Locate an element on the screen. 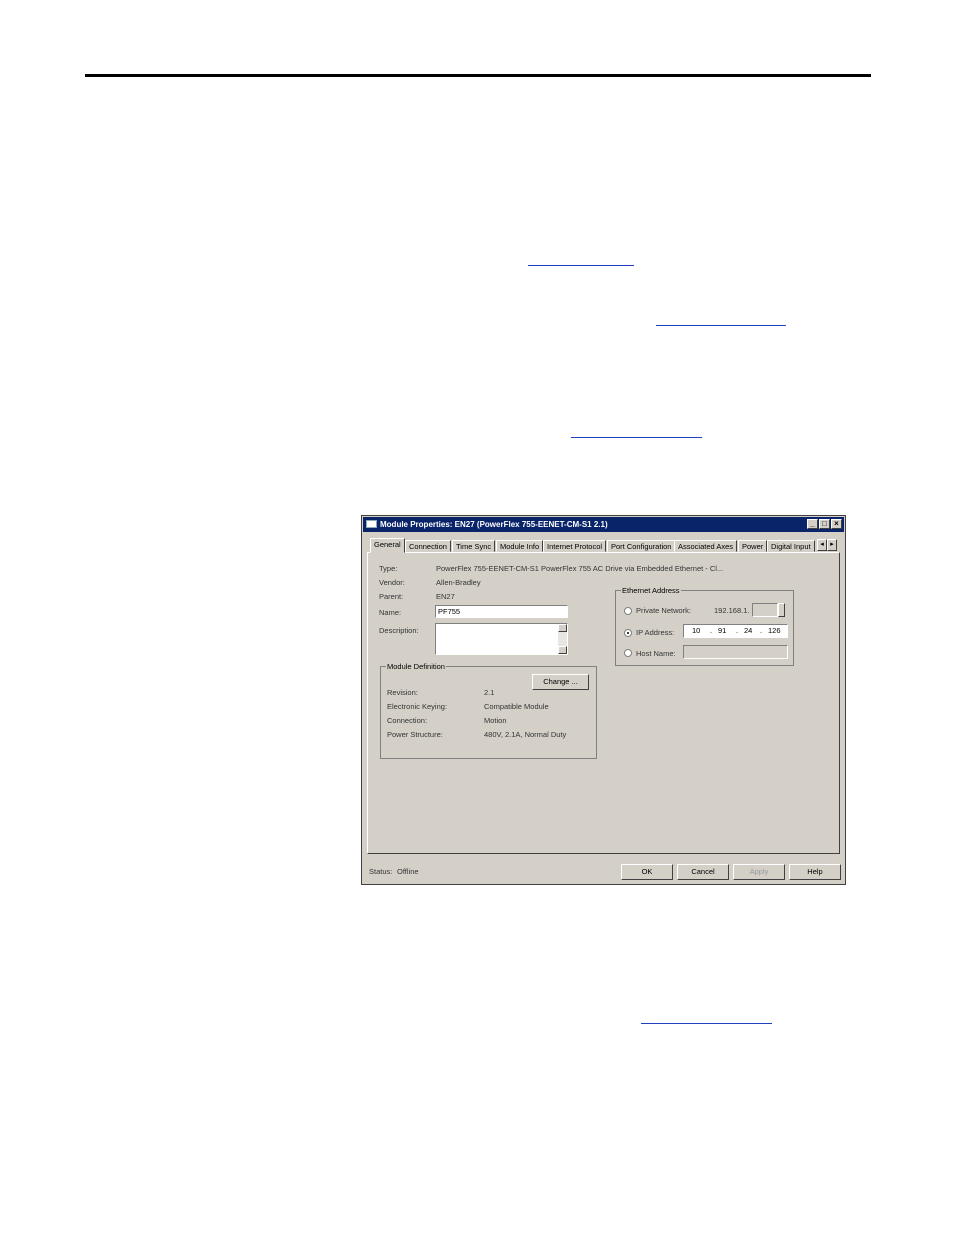 This screenshot has width=954, height=1235. ip-octet-3: 24 is located at coordinates (748, 630).